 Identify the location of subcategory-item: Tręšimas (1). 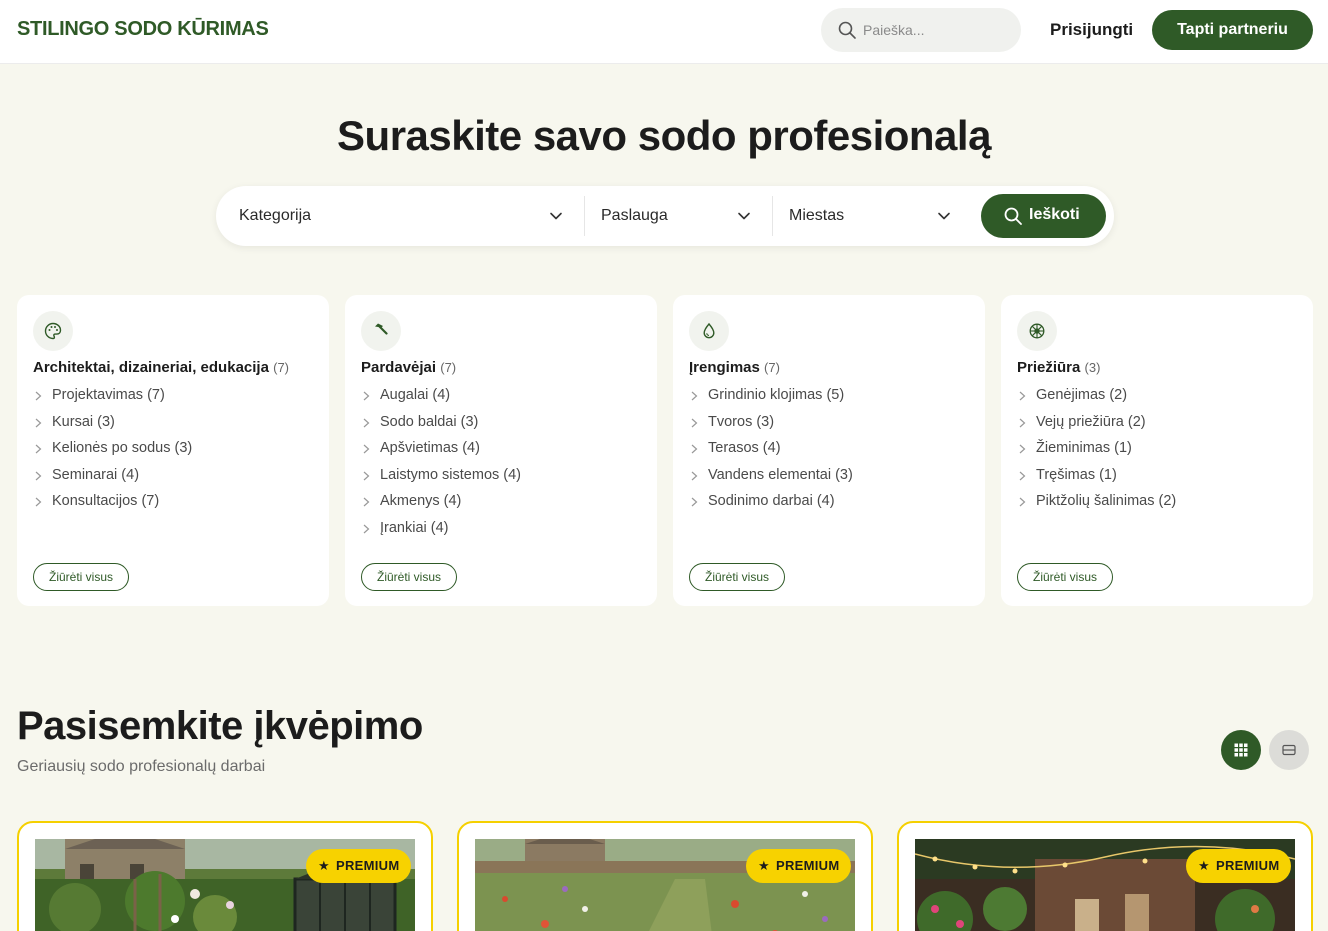
(1096, 480).